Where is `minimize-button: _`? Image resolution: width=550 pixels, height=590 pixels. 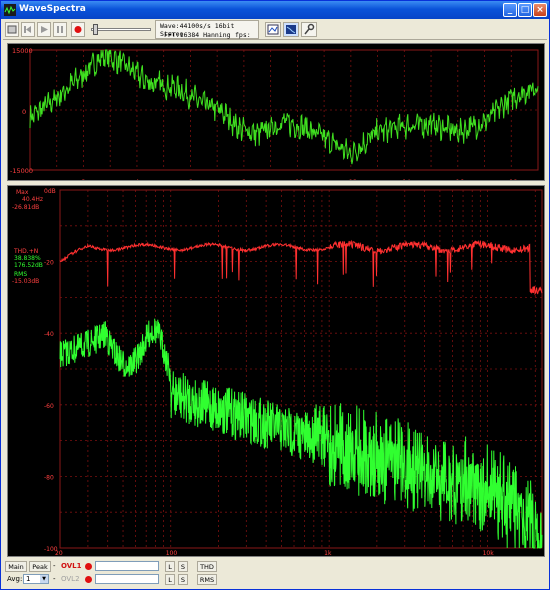 minimize-button: _ is located at coordinates (510, 10).